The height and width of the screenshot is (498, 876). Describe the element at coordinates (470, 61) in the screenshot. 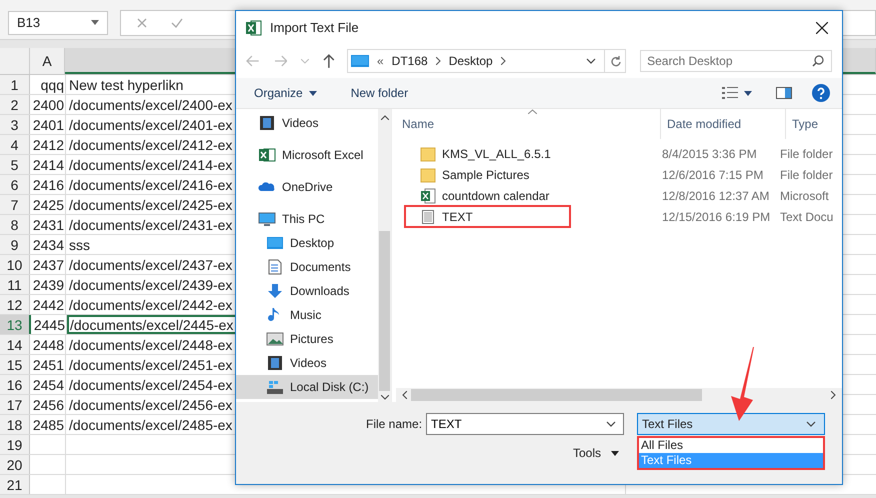

I see `breadcrumb: Desktop` at that location.